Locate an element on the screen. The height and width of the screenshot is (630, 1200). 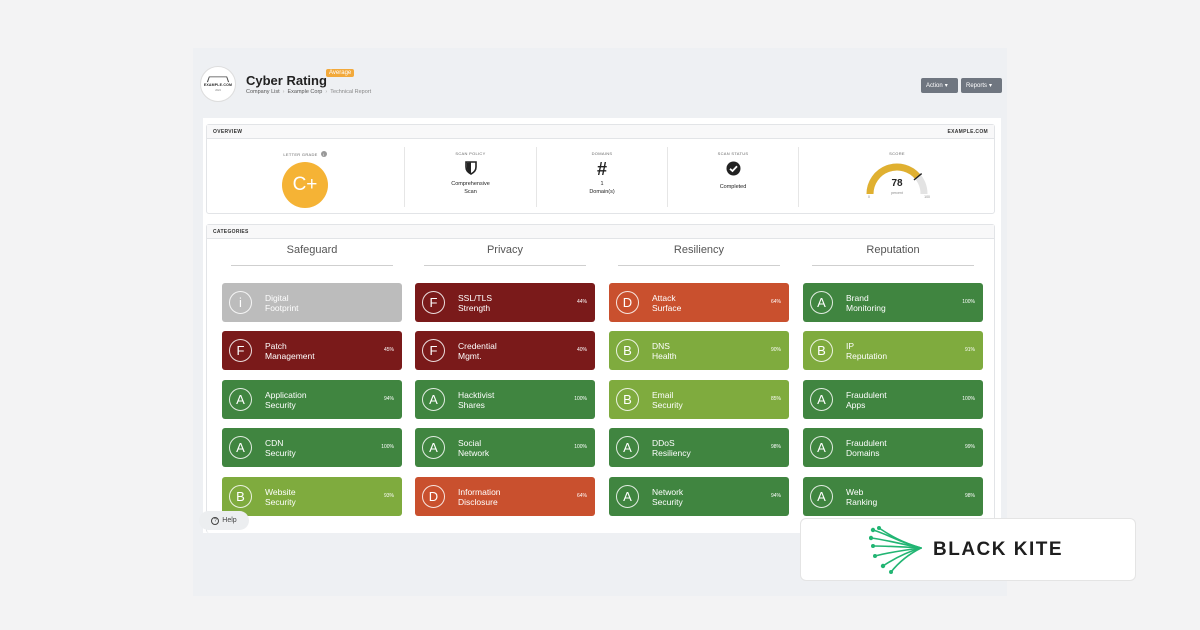
category-percent: 45% is located at coordinates (388, 350).